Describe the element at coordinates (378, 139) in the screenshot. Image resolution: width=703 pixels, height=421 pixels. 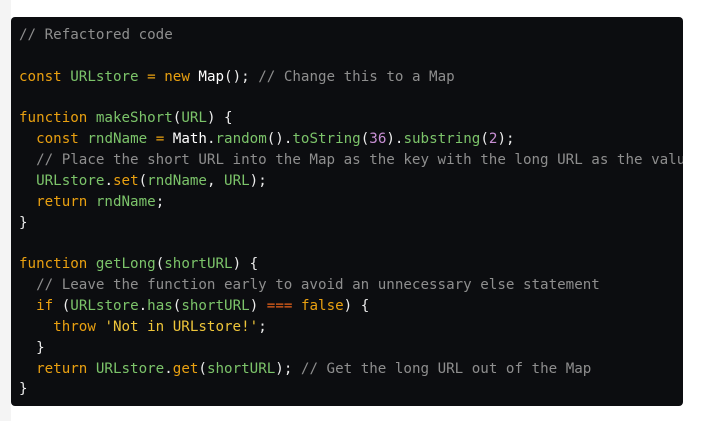
I see `number-token: 36` at that location.